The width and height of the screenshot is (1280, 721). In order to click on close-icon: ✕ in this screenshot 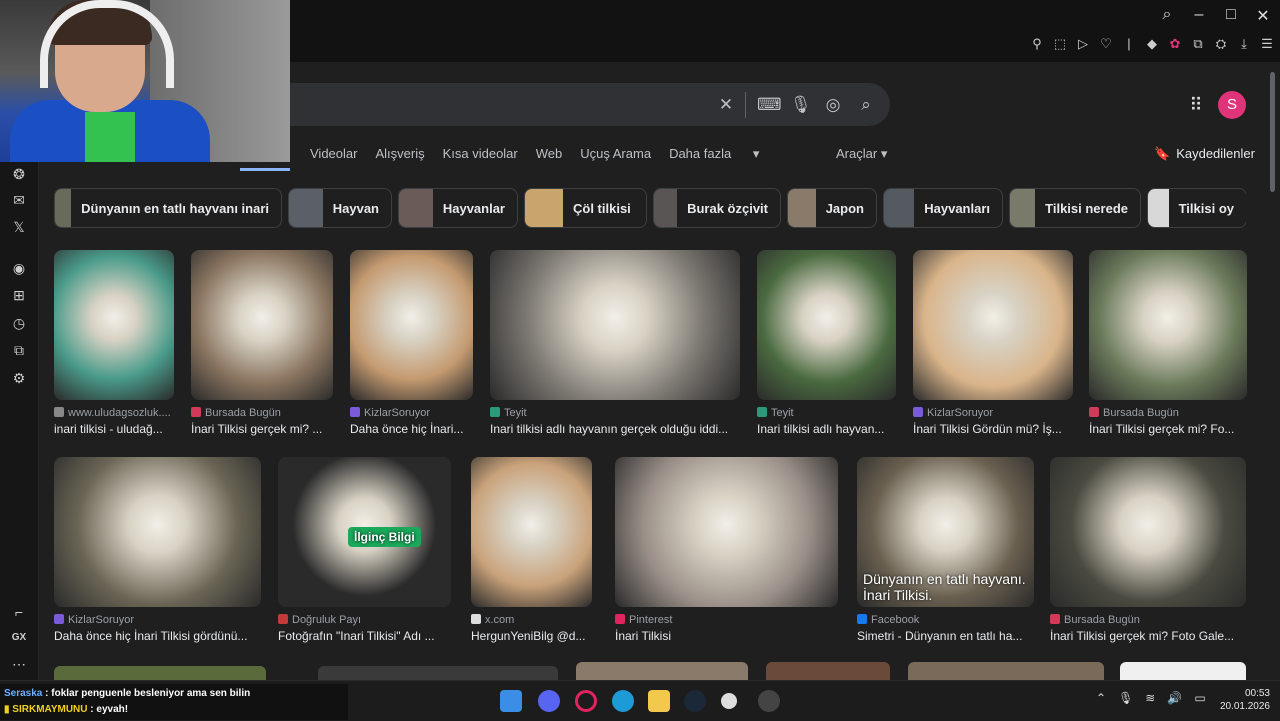, I will do `click(1263, 16)`.